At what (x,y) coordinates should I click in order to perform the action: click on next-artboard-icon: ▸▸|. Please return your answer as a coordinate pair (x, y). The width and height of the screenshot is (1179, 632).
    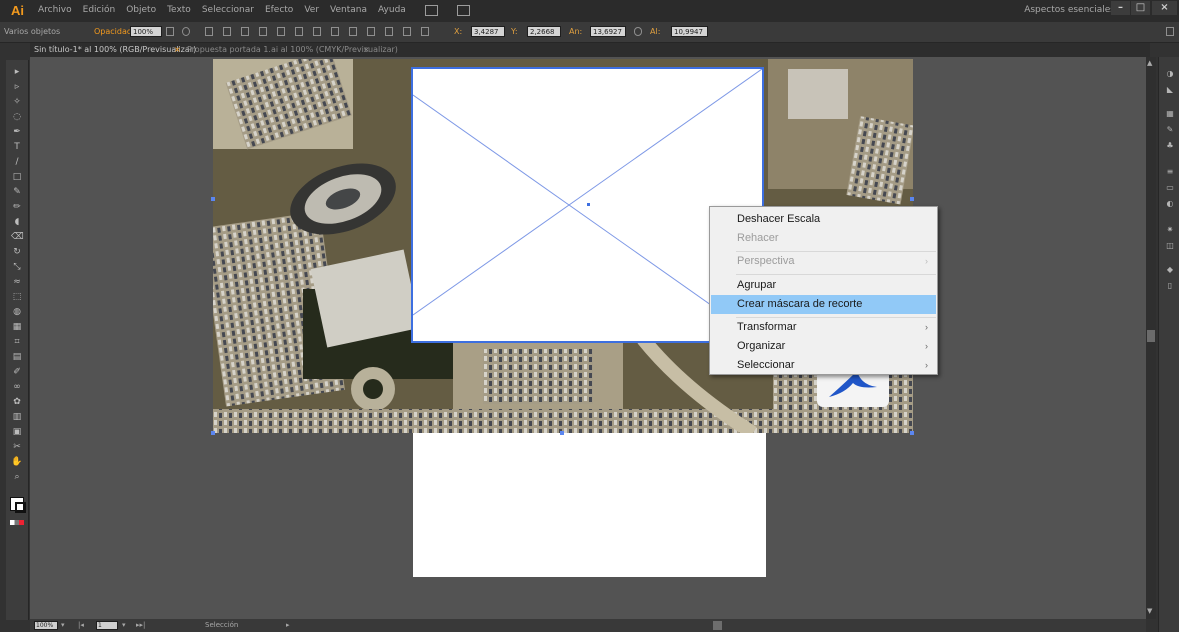
    Looking at the image, I should click on (140, 625).